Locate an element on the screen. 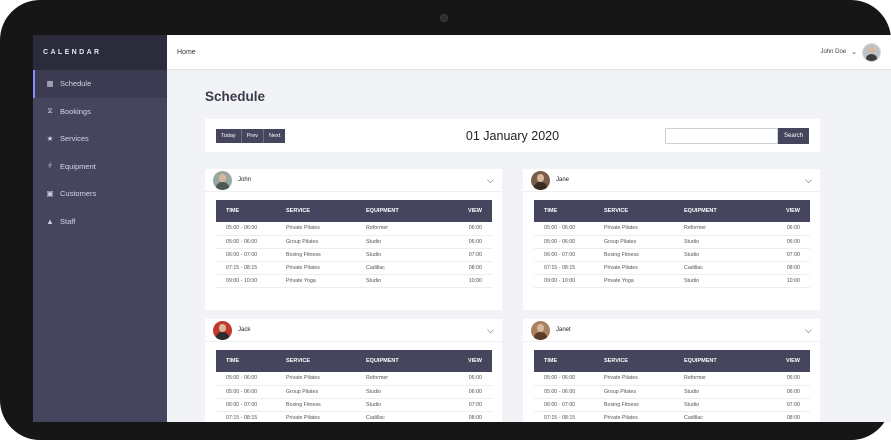 Image resolution: width=891 pixels, height=440 pixels. breadcrumb: Home is located at coordinates (498, 52).